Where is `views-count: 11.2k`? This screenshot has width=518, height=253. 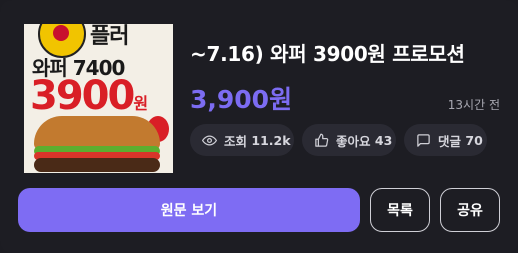 views-count: 11.2k is located at coordinates (271, 140).